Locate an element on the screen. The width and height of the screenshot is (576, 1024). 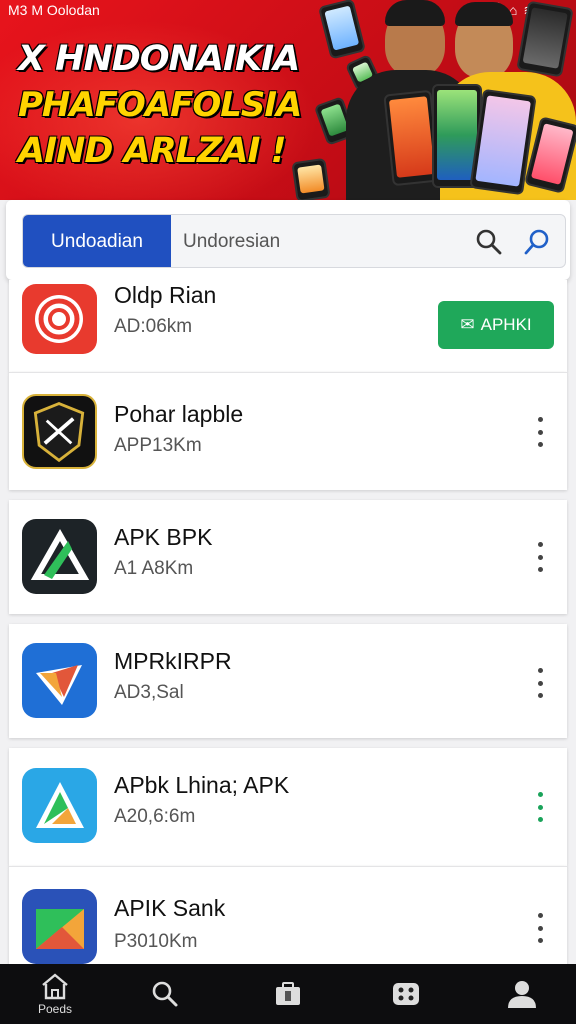
letter-a-app-icon is located at coordinates (59, 805).